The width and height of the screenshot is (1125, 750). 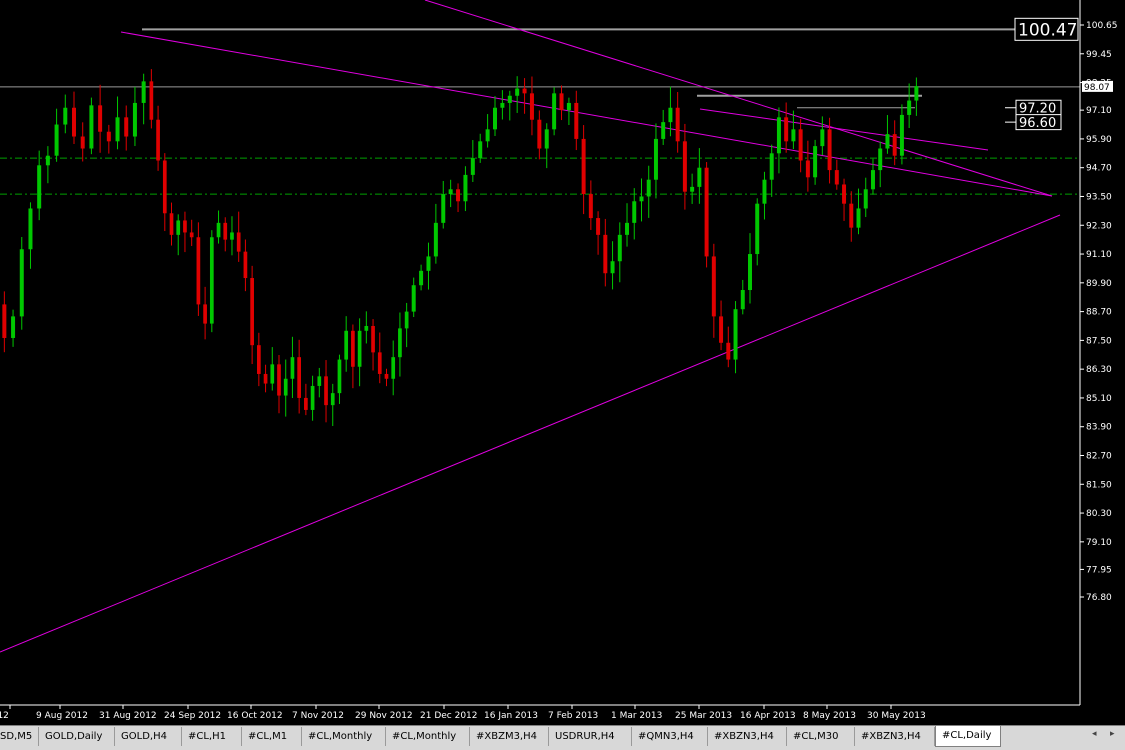 What do you see at coordinates (506, 736) in the screenshot?
I see `tab-label: #XBZM3,H4` at bounding box center [506, 736].